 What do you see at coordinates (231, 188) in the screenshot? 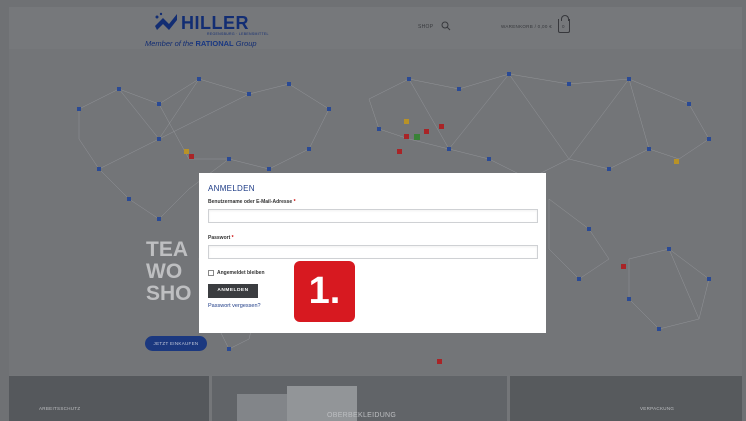
I see `login-title: ANMELDEN` at bounding box center [231, 188].